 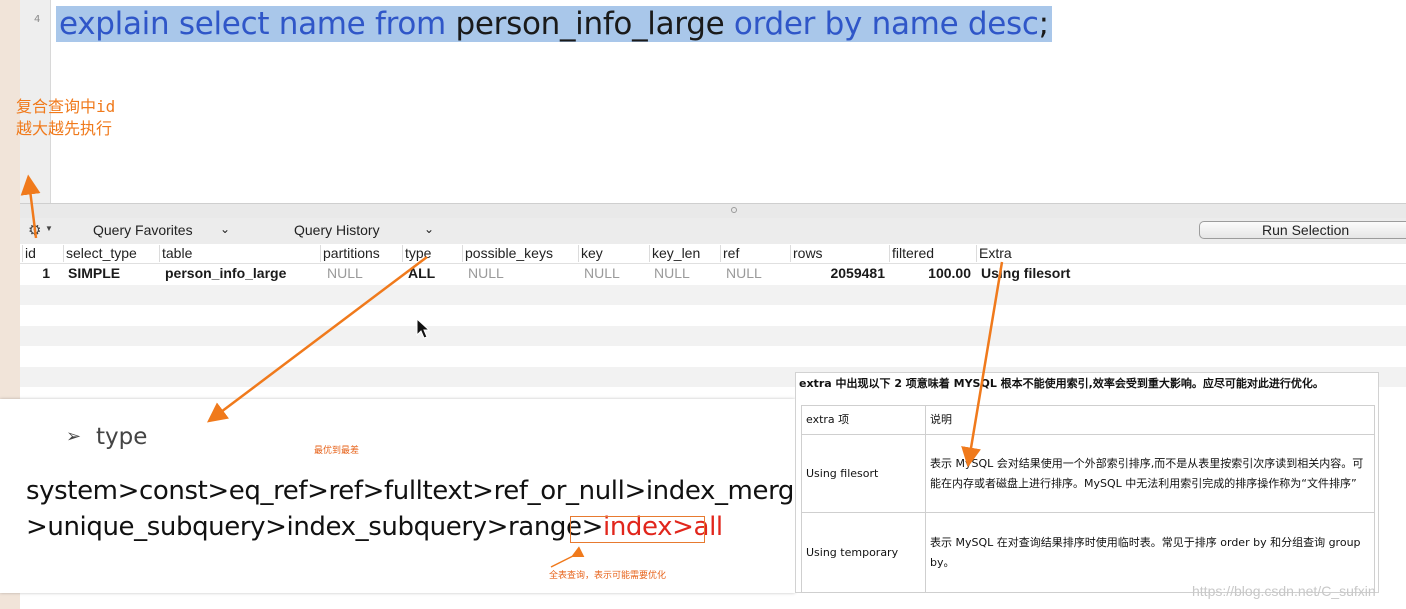 What do you see at coordinates (64, 128) in the screenshot?
I see `annotation-line-2: 越大越先执行` at bounding box center [64, 128].